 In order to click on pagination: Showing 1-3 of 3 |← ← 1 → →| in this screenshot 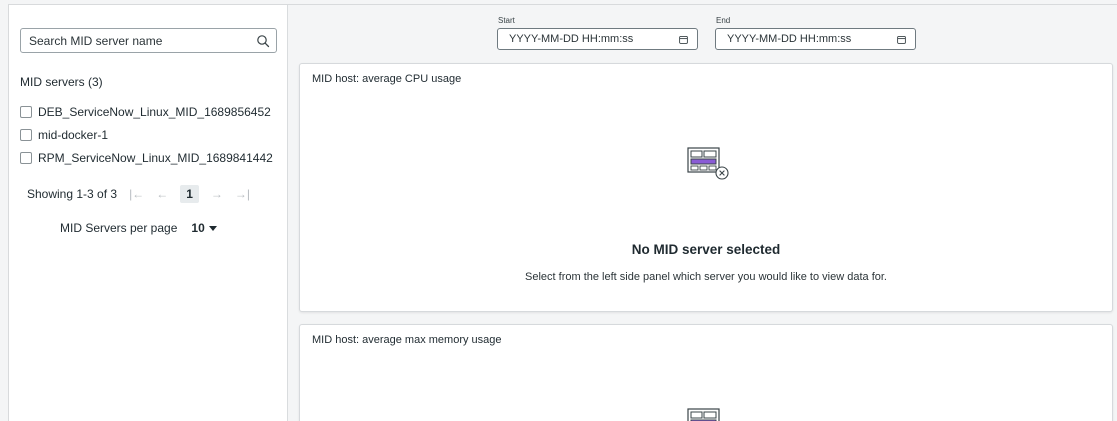, I will do `click(138, 194)`.